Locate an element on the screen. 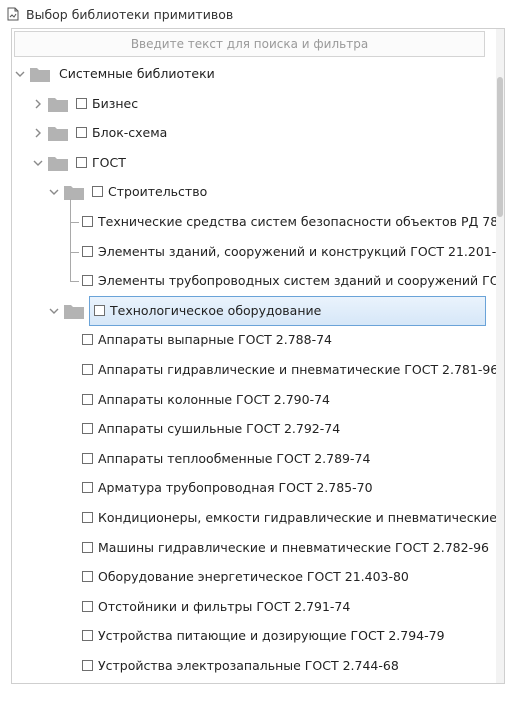 This screenshot has height=702, width=526. tree-item-tech-equipment: Аппараты теплообменные ГОСТ 2.789-74 is located at coordinates (252, 459).